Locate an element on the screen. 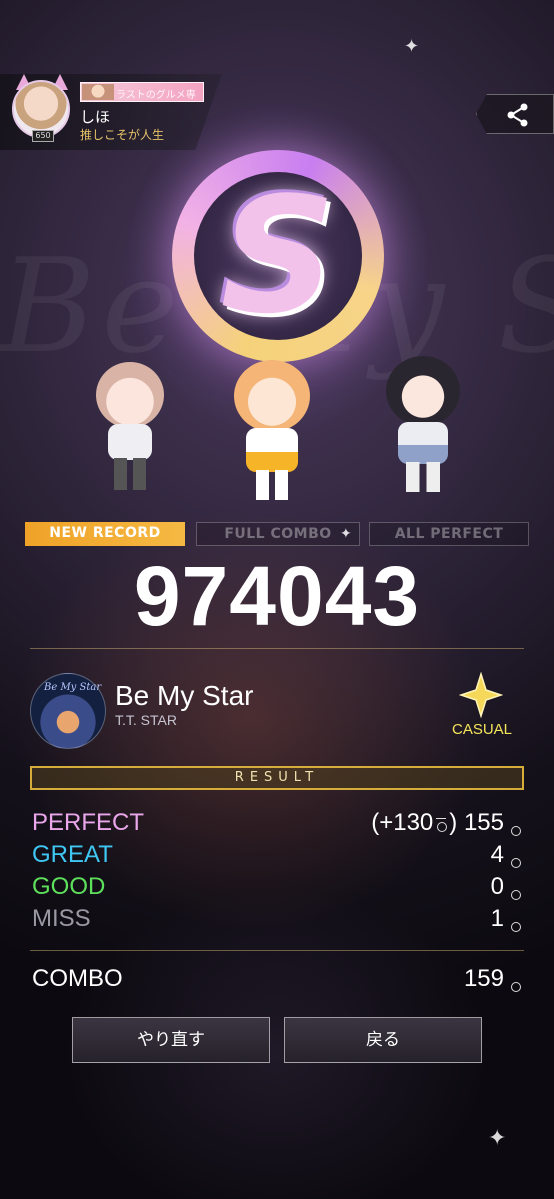  user-name: しほ is located at coordinates (95, 117).